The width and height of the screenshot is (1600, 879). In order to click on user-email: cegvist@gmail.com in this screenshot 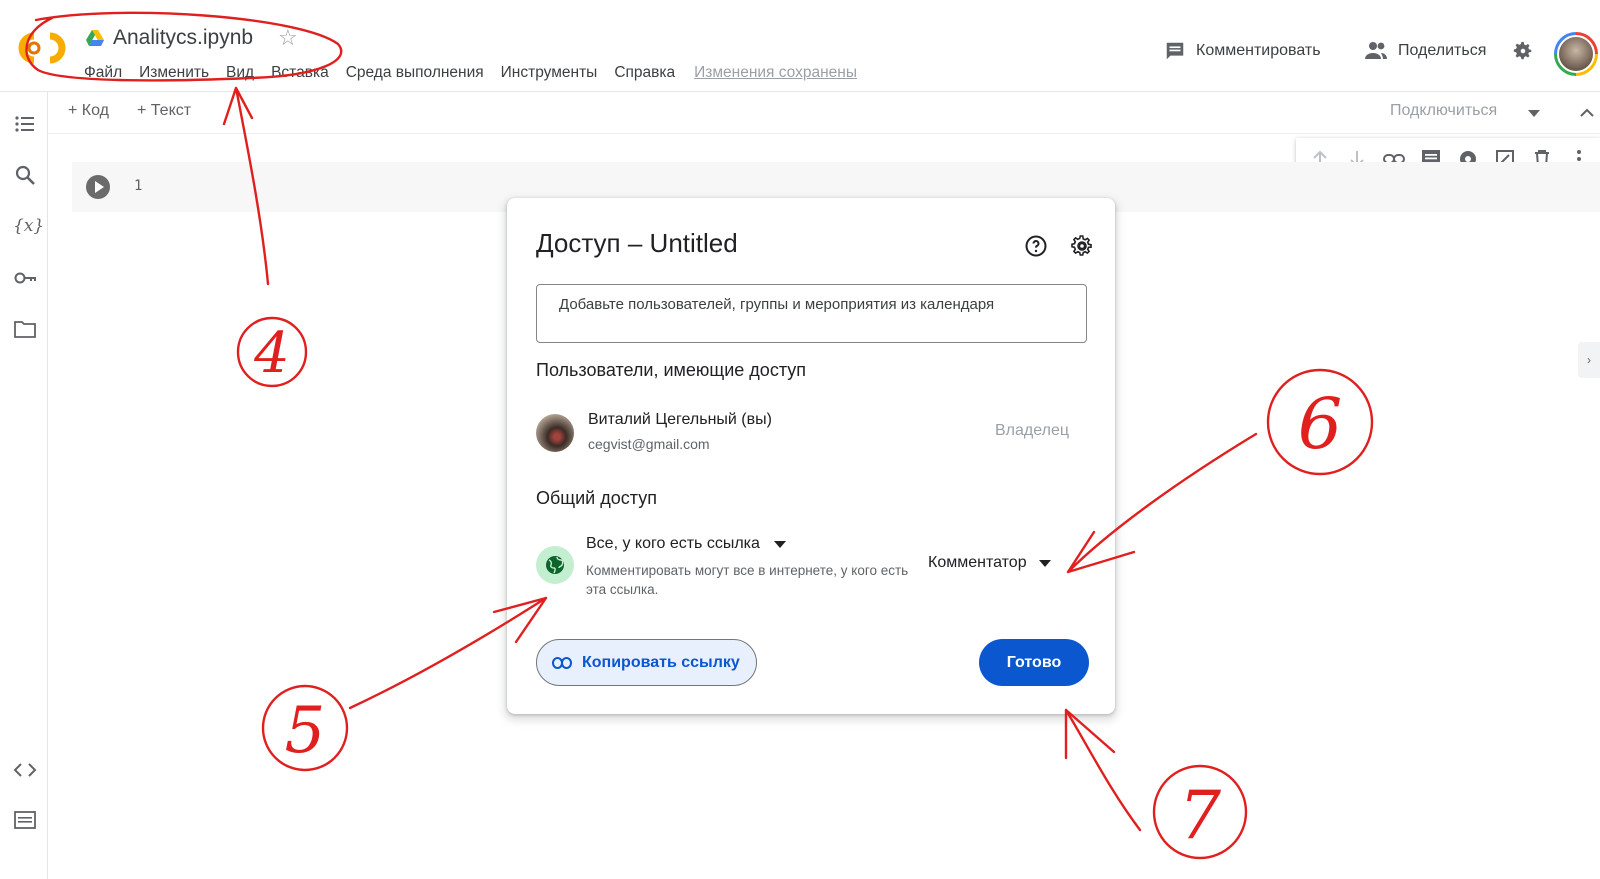, I will do `click(649, 444)`.